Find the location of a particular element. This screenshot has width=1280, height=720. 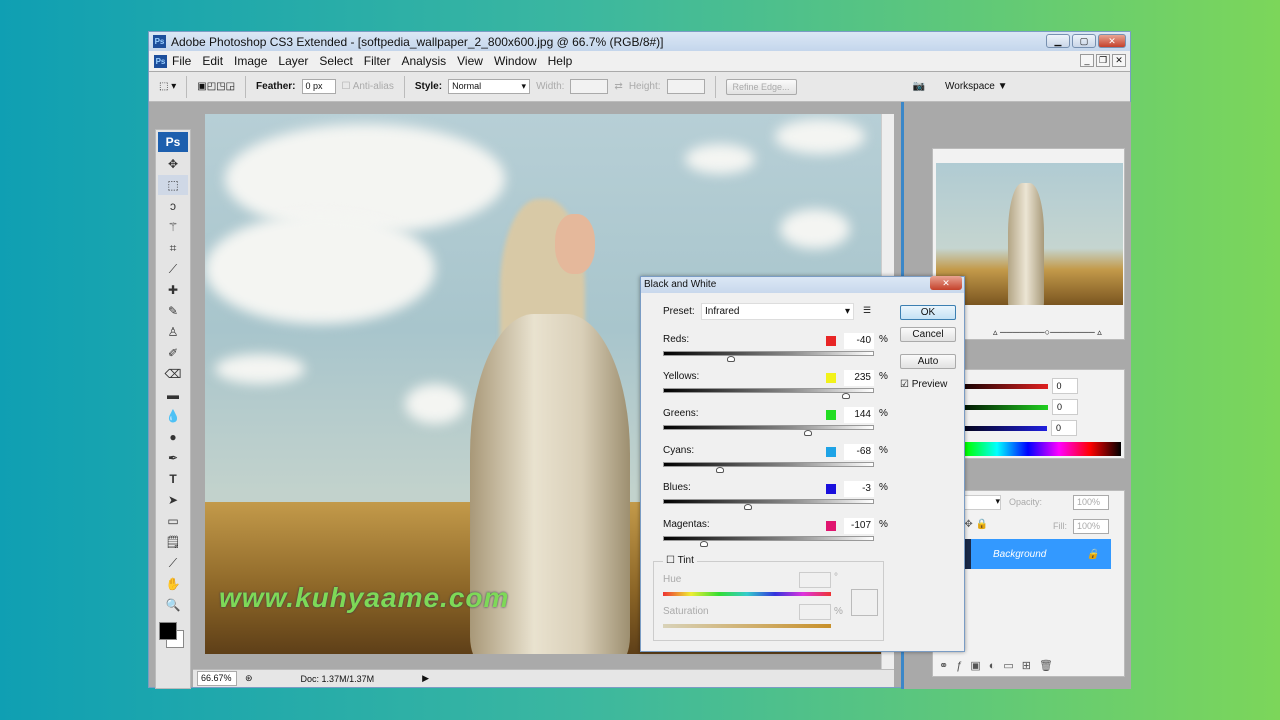

minimize-button: ▁ is located at coordinates (1058, 41).